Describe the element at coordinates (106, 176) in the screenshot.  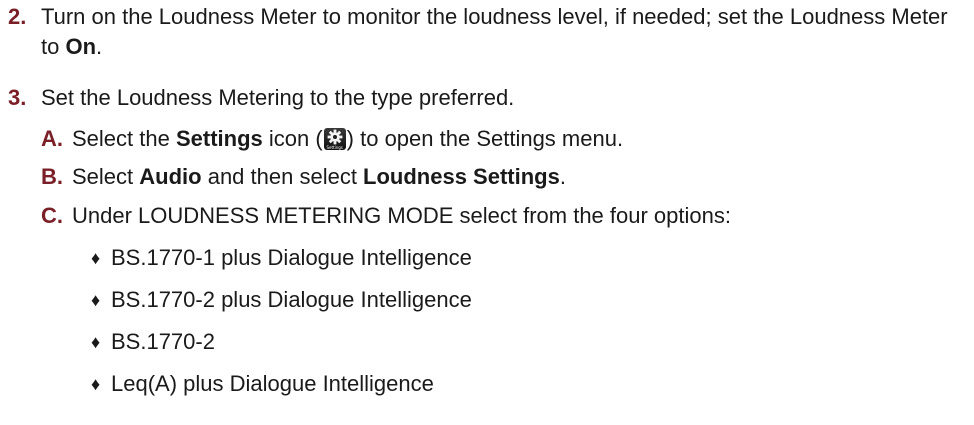
I see `substep-text-part: Select` at that location.